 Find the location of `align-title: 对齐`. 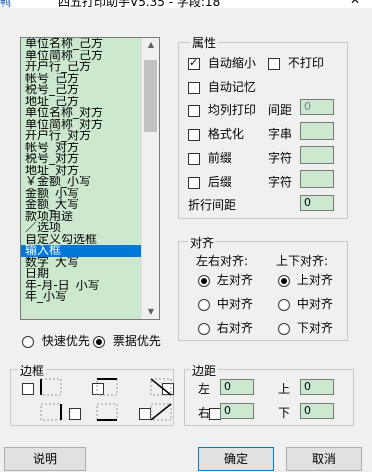

align-title: 对齐 is located at coordinates (202, 242).